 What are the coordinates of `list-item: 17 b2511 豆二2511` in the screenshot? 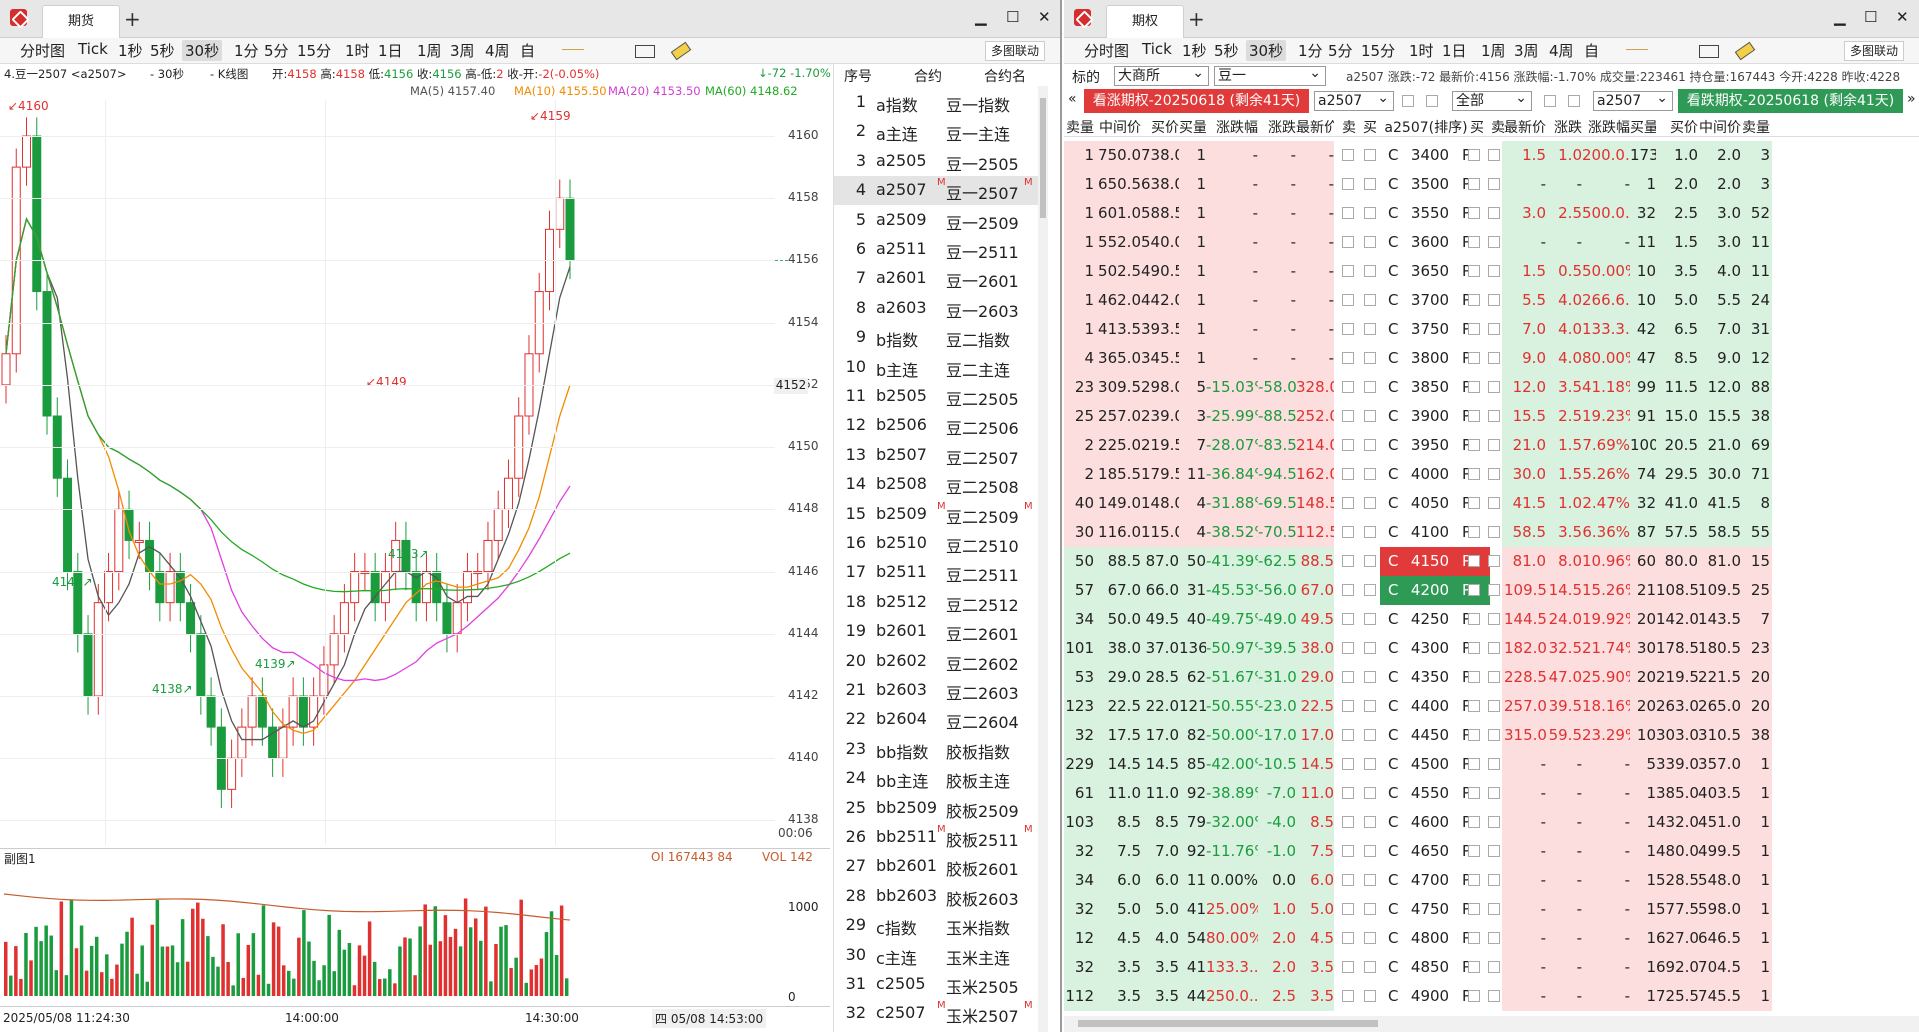 It's located at (941, 572).